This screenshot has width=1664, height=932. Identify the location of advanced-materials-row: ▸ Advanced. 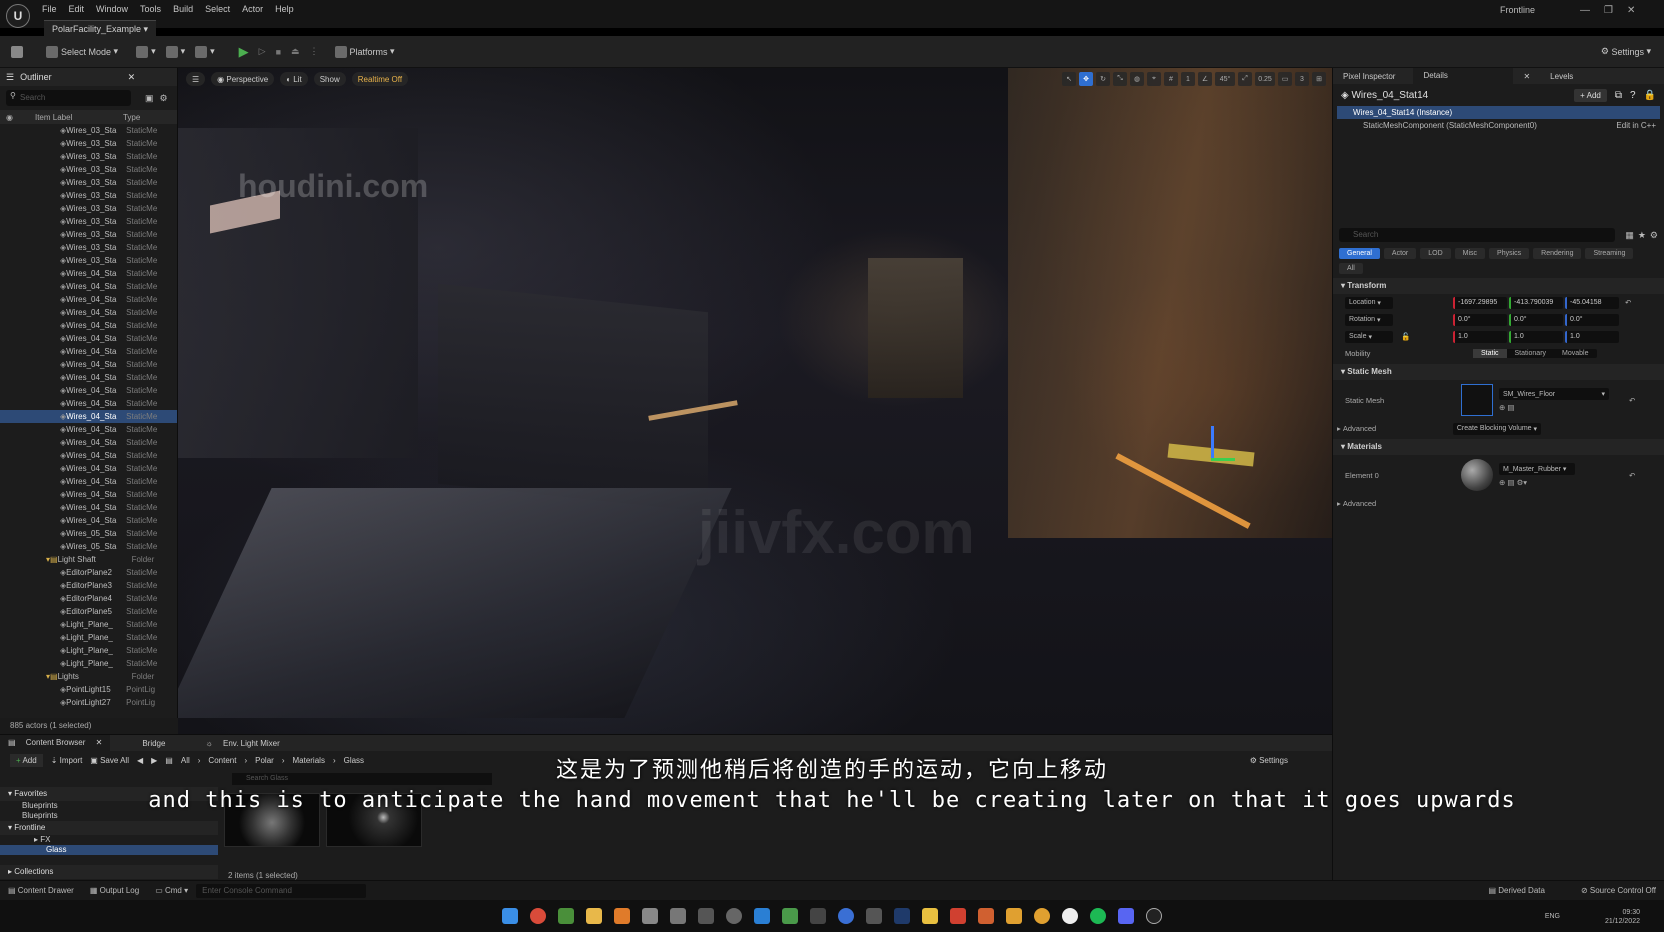
(1498, 503).